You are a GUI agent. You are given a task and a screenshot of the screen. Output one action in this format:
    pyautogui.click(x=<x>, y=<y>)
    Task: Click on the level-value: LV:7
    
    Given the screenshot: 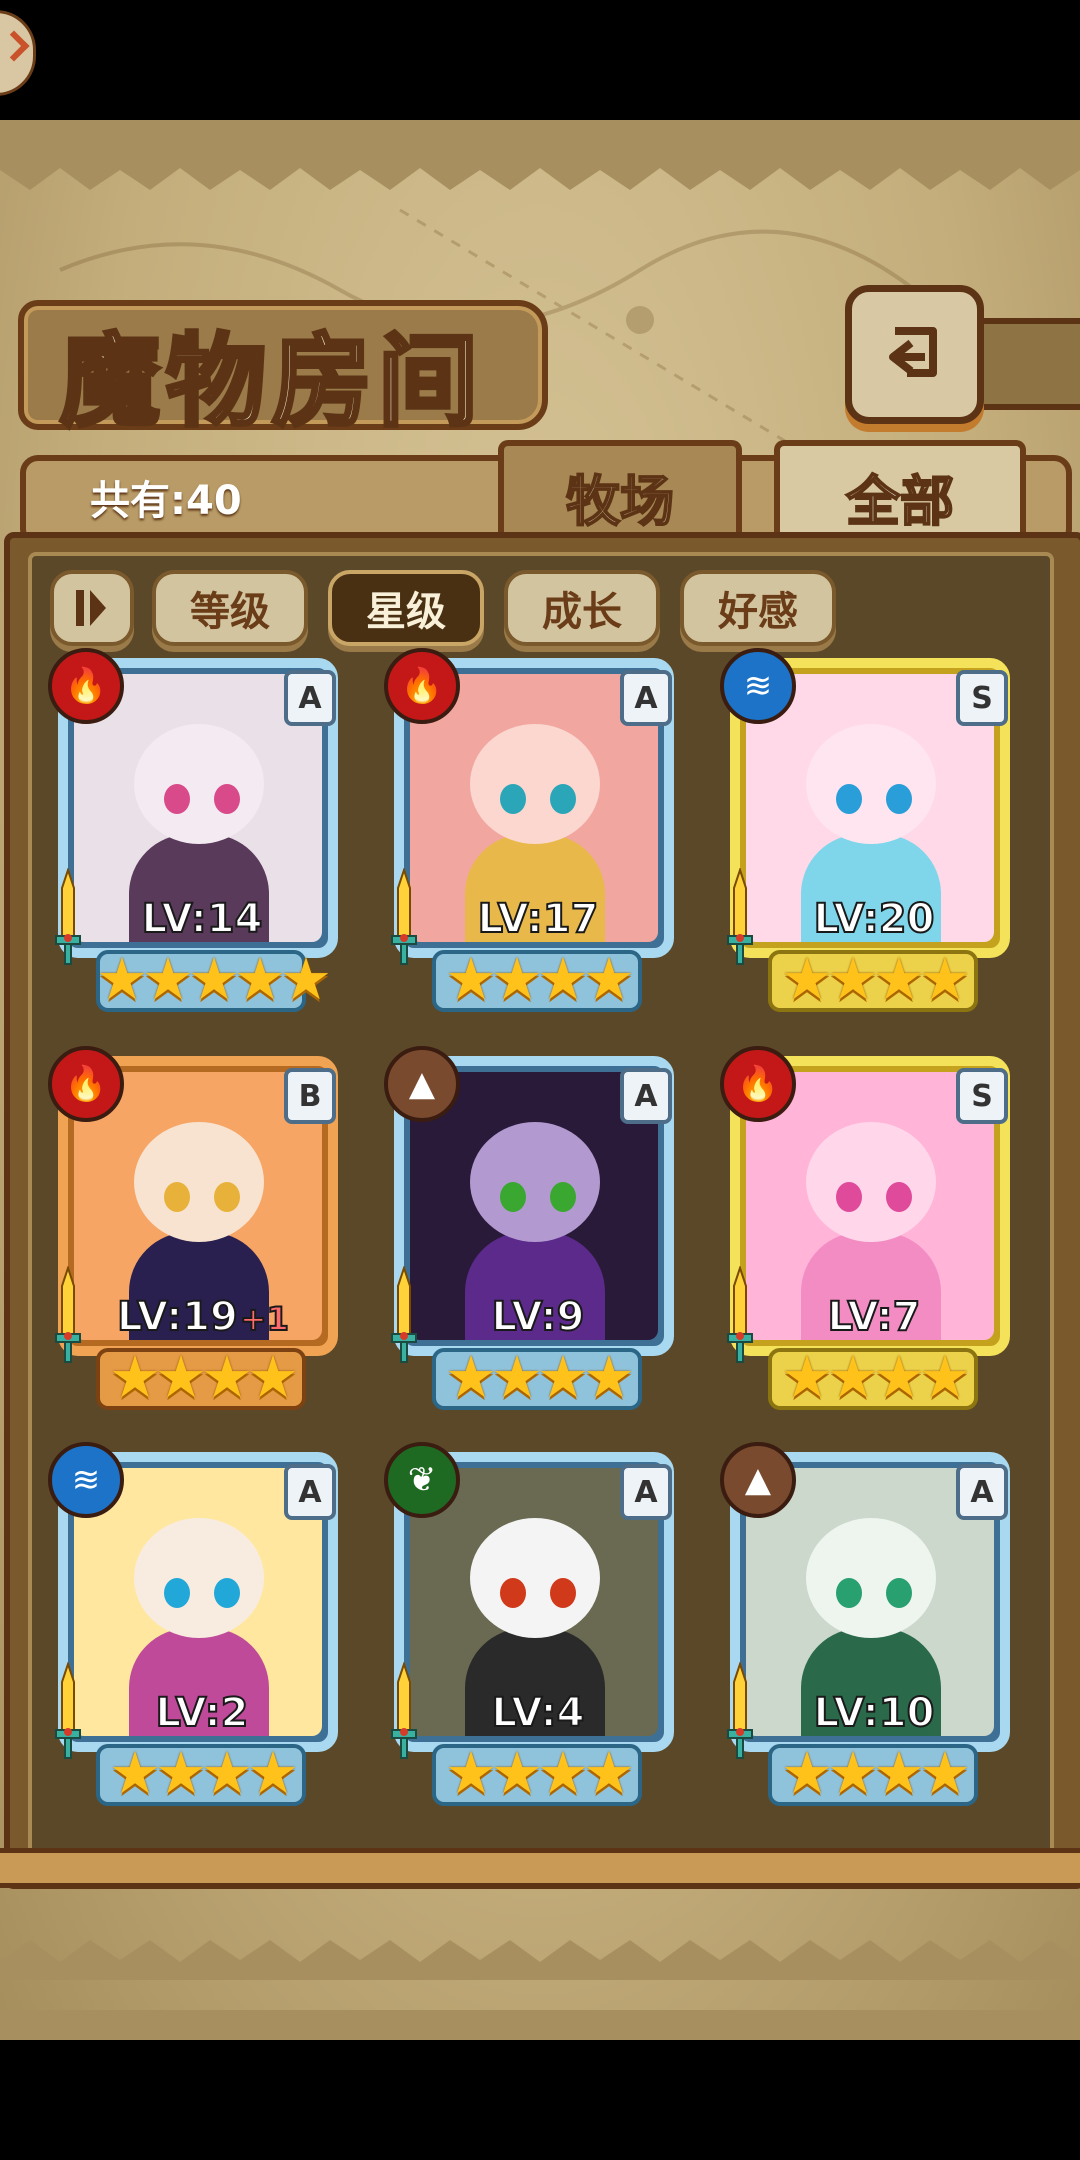 What is the action you would take?
    pyautogui.click(x=874, y=1317)
    